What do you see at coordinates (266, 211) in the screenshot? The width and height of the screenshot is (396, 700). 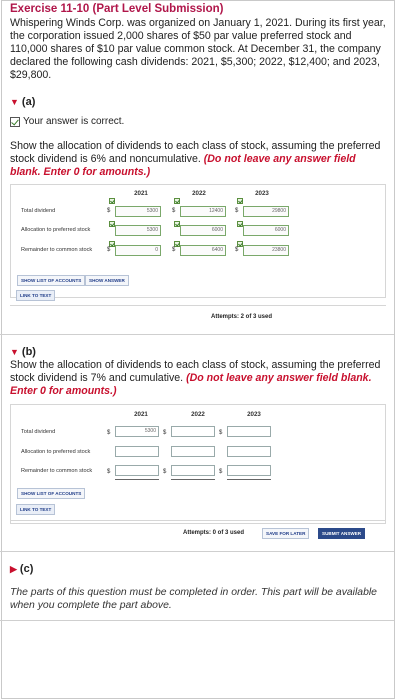 I see `total-dividend-2023-input: 29800` at bounding box center [266, 211].